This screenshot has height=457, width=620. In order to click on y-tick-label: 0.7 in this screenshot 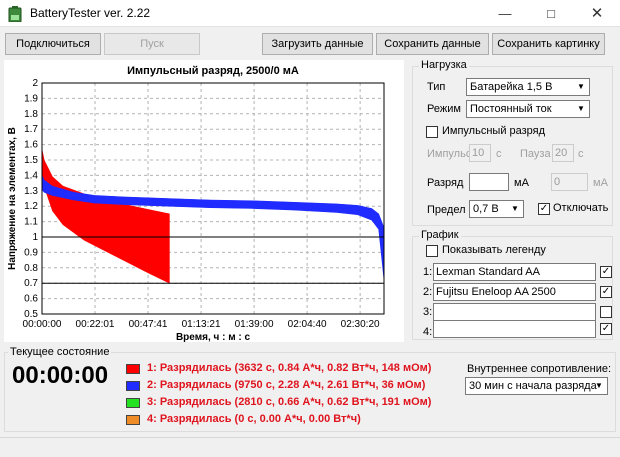, I will do `click(31, 283)`.